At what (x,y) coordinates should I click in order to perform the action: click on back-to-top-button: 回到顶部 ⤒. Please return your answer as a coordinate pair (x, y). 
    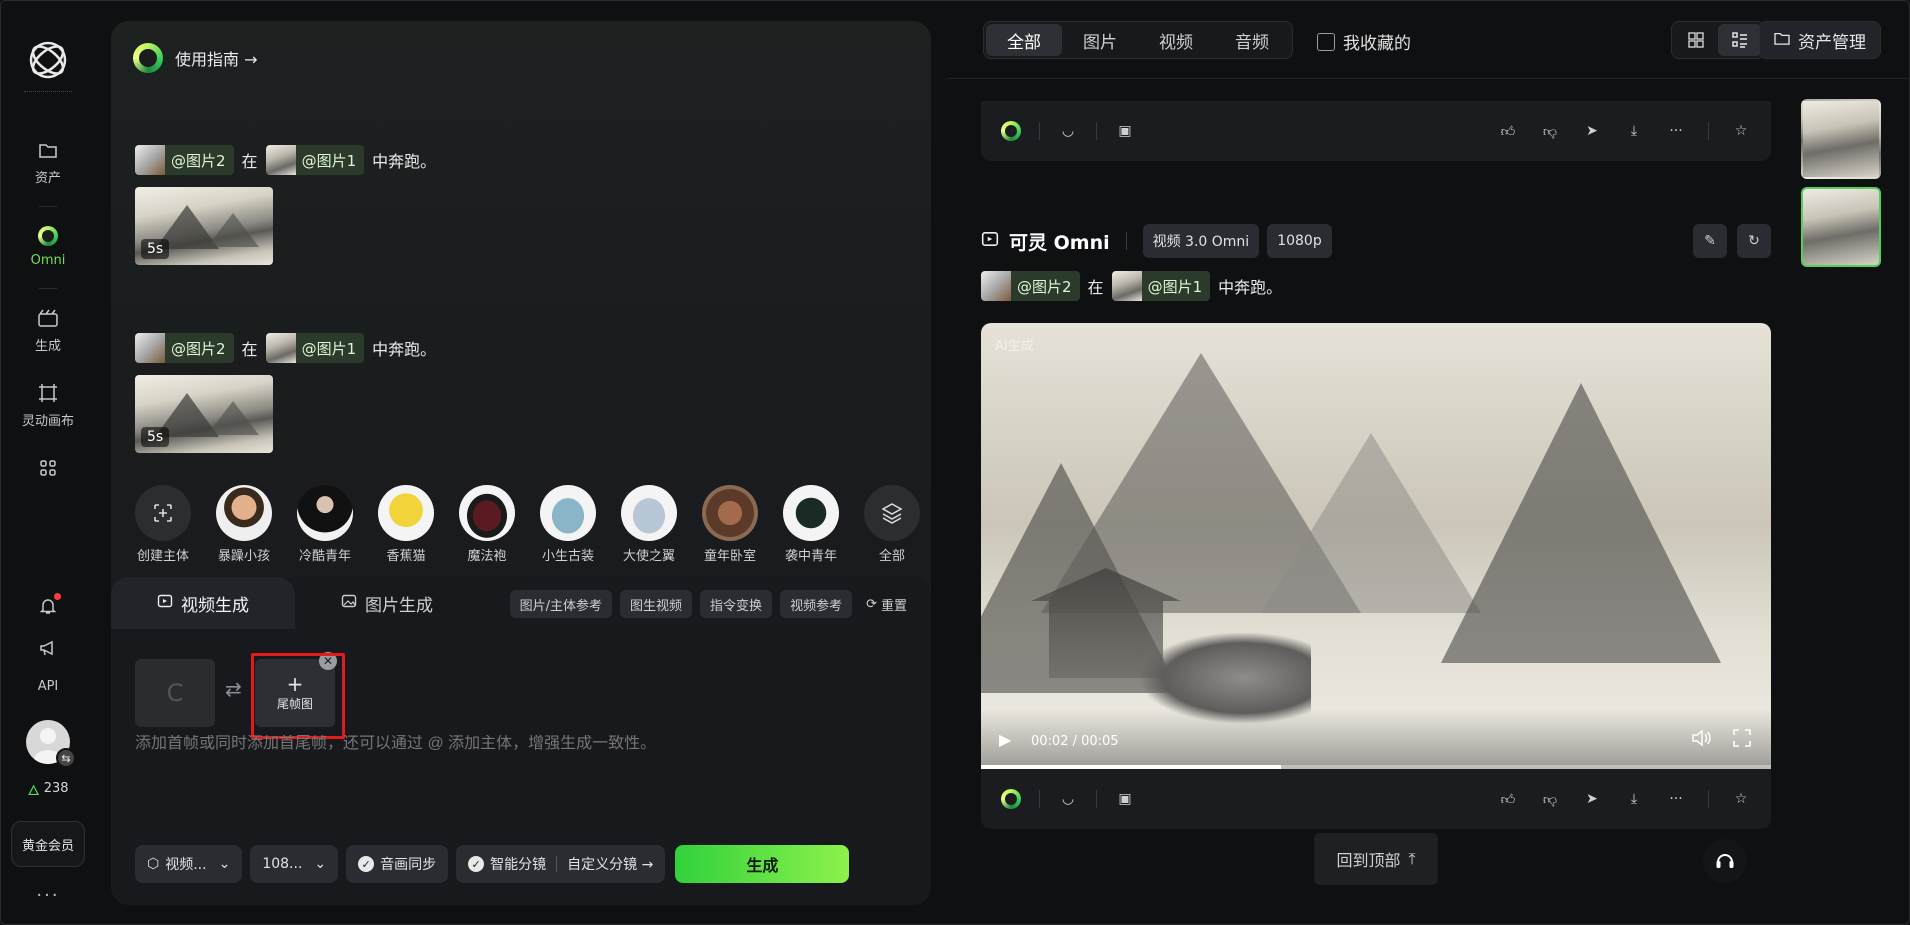
    Looking at the image, I should click on (1376, 859).